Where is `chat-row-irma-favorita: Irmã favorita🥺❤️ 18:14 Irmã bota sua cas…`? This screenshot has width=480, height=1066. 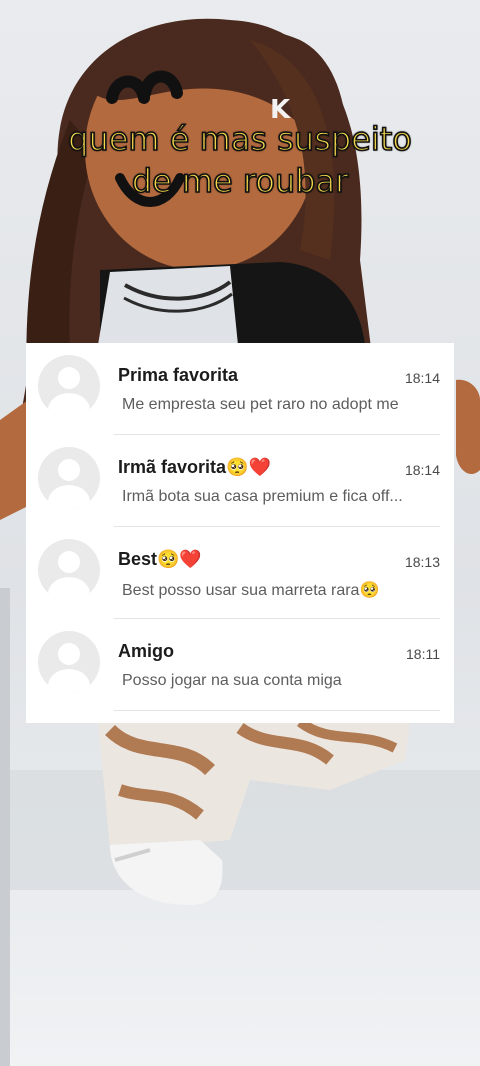
chat-row-irma-favorita: Irmã favorita🥺❤️ 18:14 Irmã bota sua cas… is located at coordinates (240, 481).